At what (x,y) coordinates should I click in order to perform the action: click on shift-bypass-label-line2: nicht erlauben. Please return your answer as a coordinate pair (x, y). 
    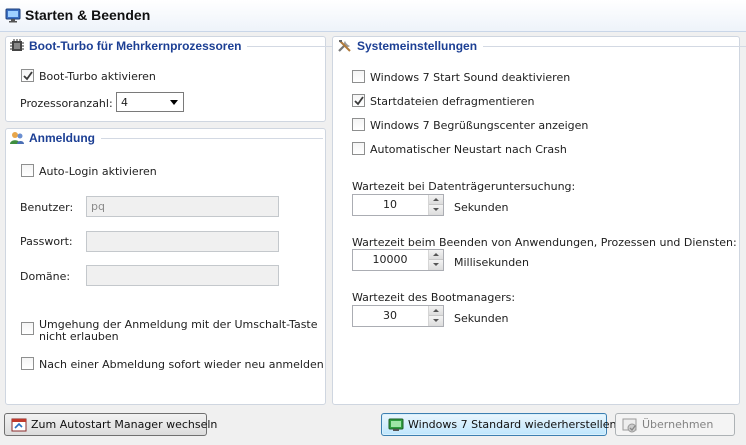
    Looking at the image, I should click on (79, 336).